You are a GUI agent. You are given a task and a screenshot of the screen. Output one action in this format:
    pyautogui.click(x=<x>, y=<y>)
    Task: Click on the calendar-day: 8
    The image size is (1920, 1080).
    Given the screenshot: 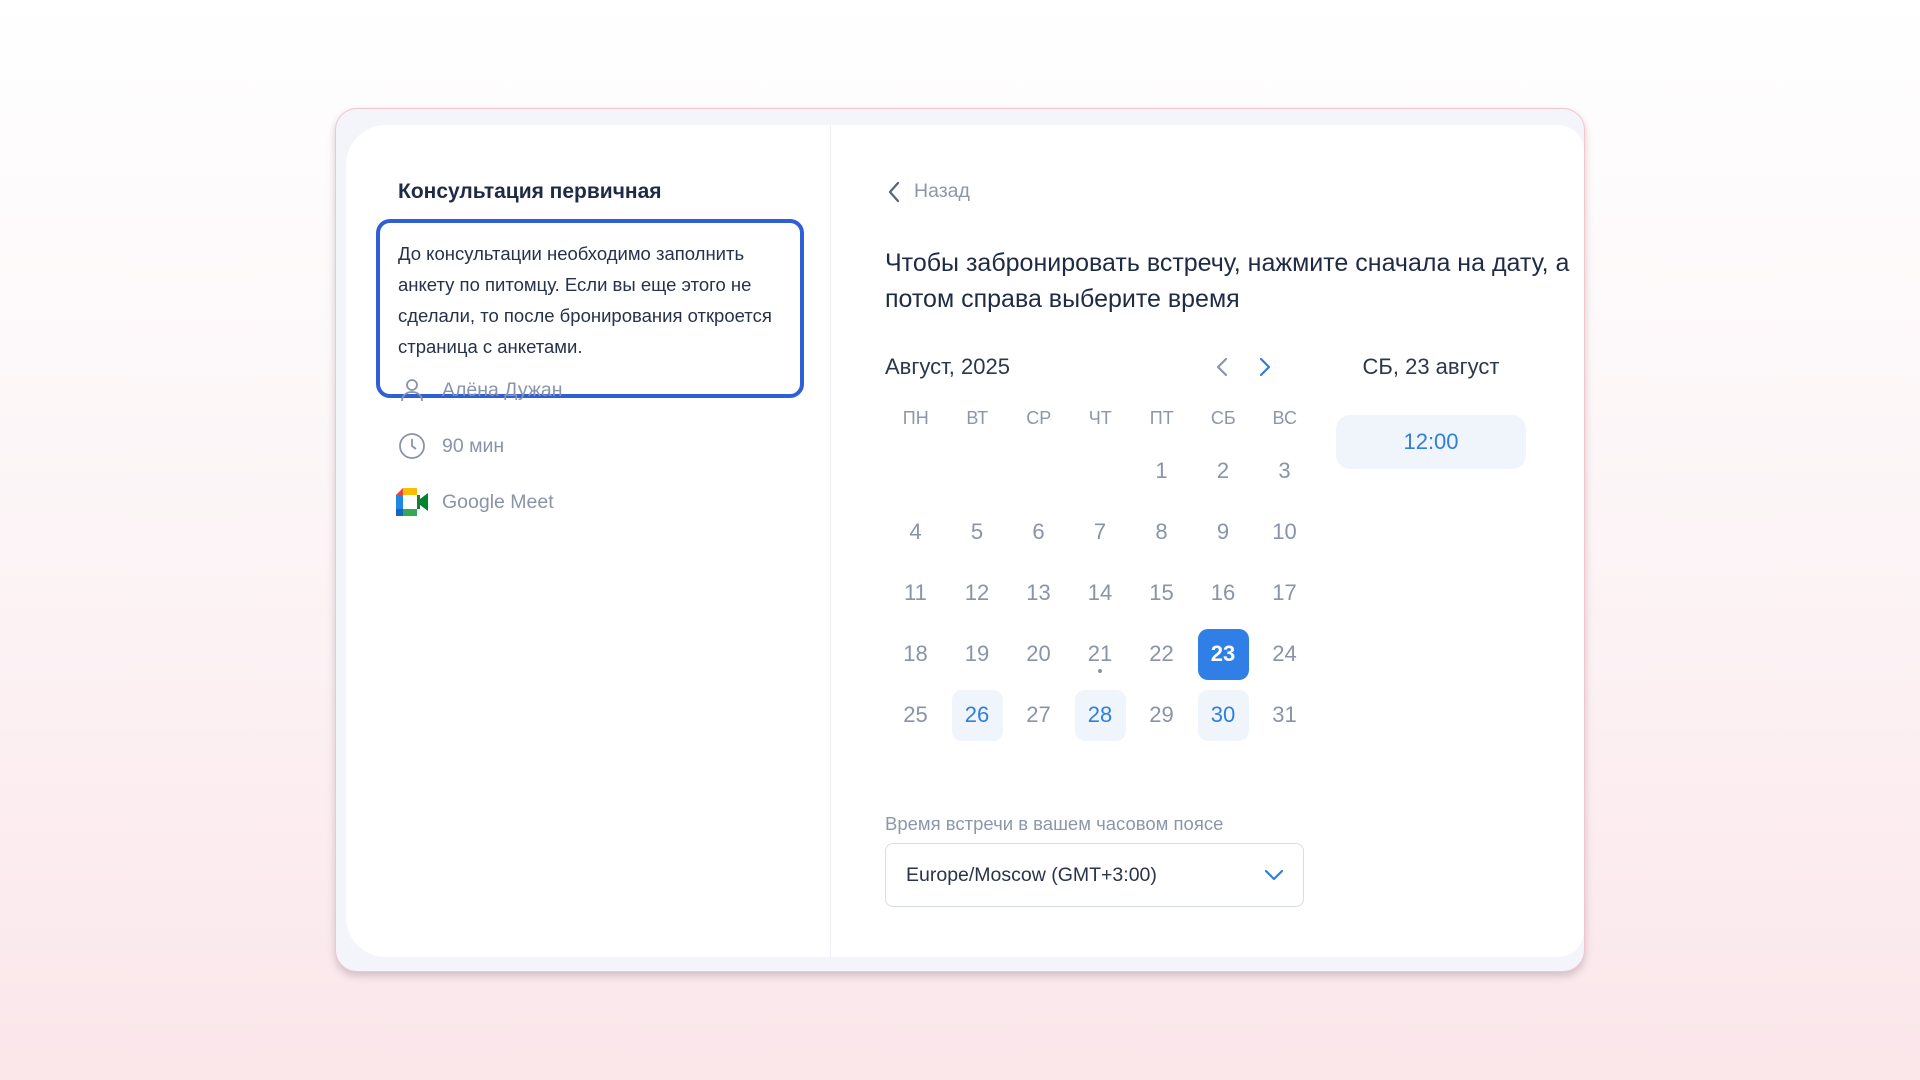 What is the action you would take?
    pyautogui.click(x=1161, y=531)
    